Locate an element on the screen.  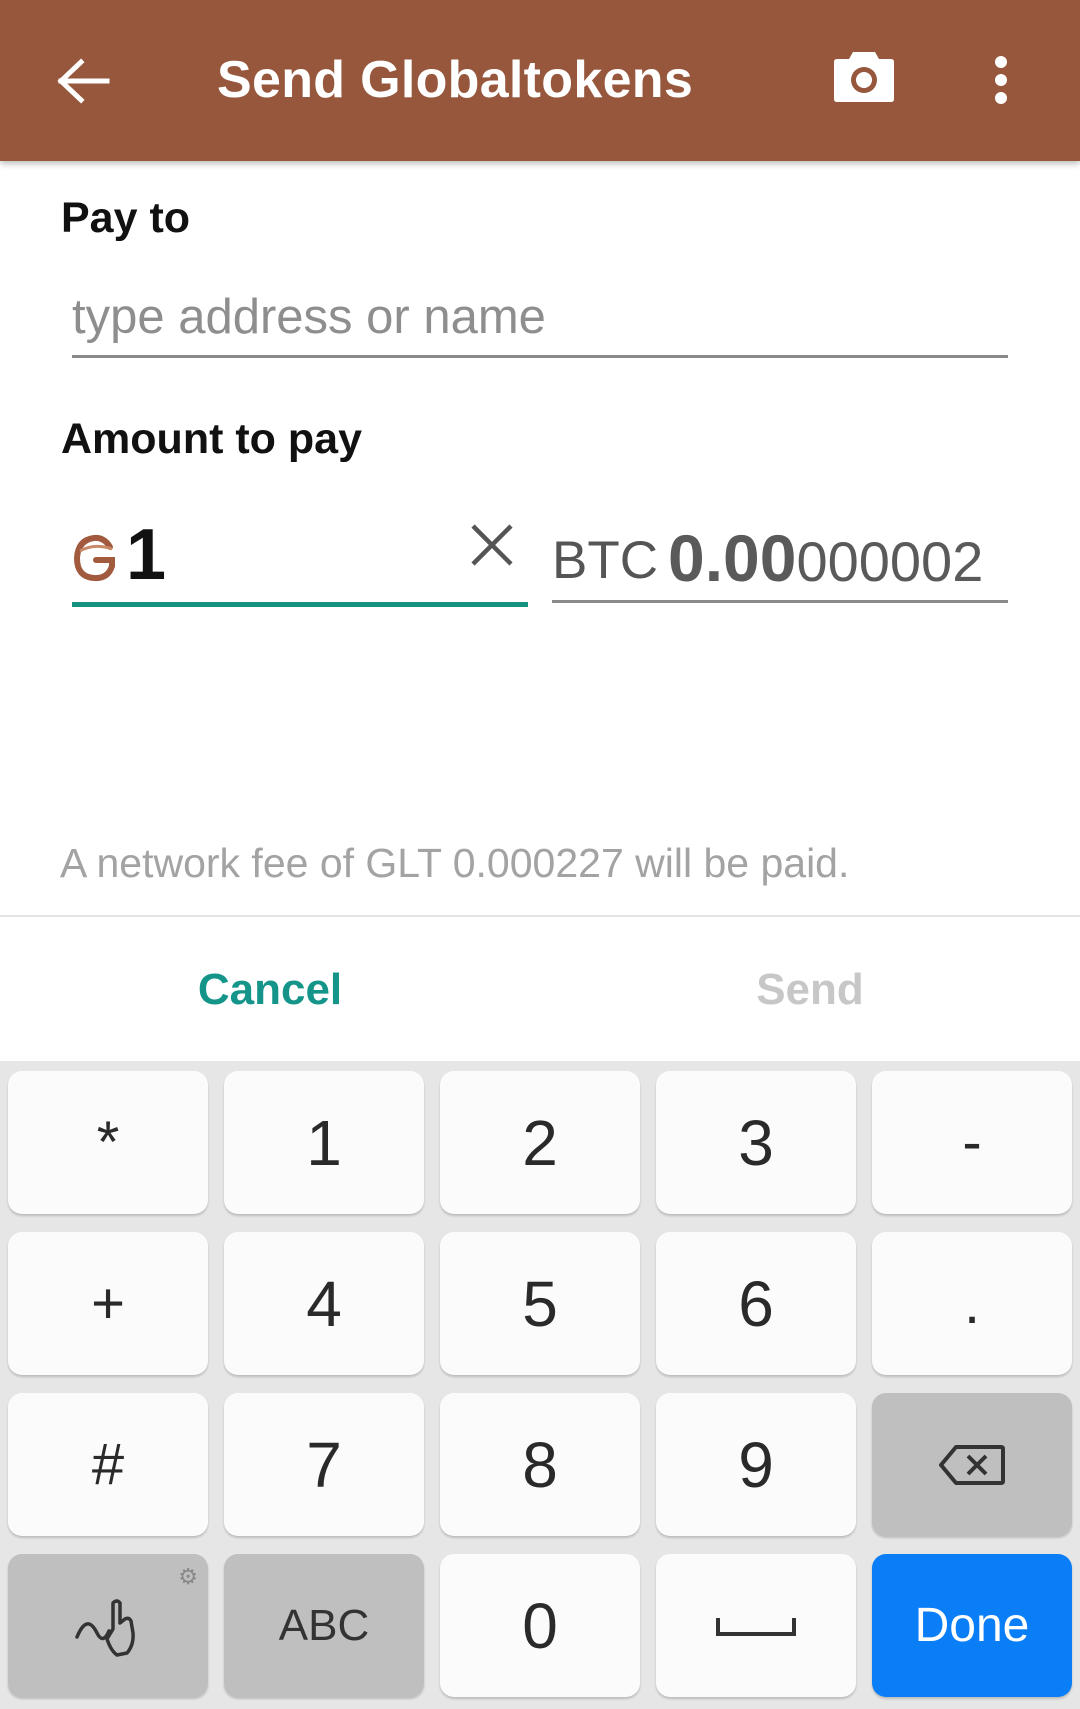
more-vert-icon is located at coordinates (1001, 80).